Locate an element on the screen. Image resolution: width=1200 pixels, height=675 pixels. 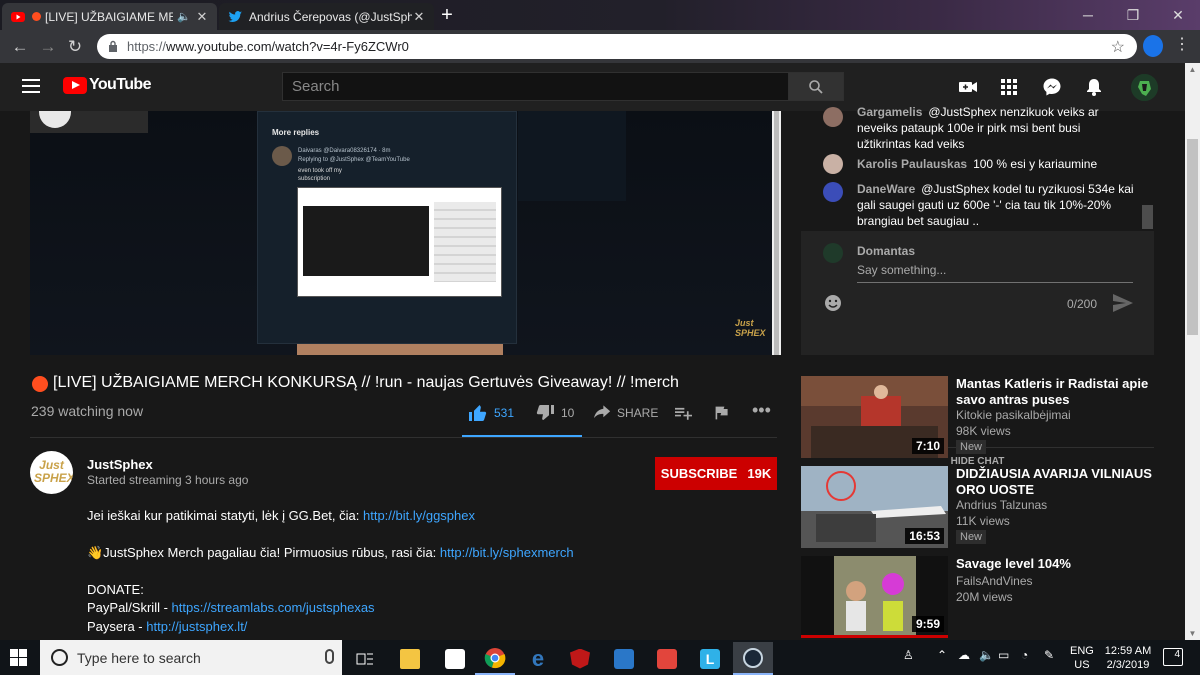
emoji-icon is located at coordinates (833, 303).